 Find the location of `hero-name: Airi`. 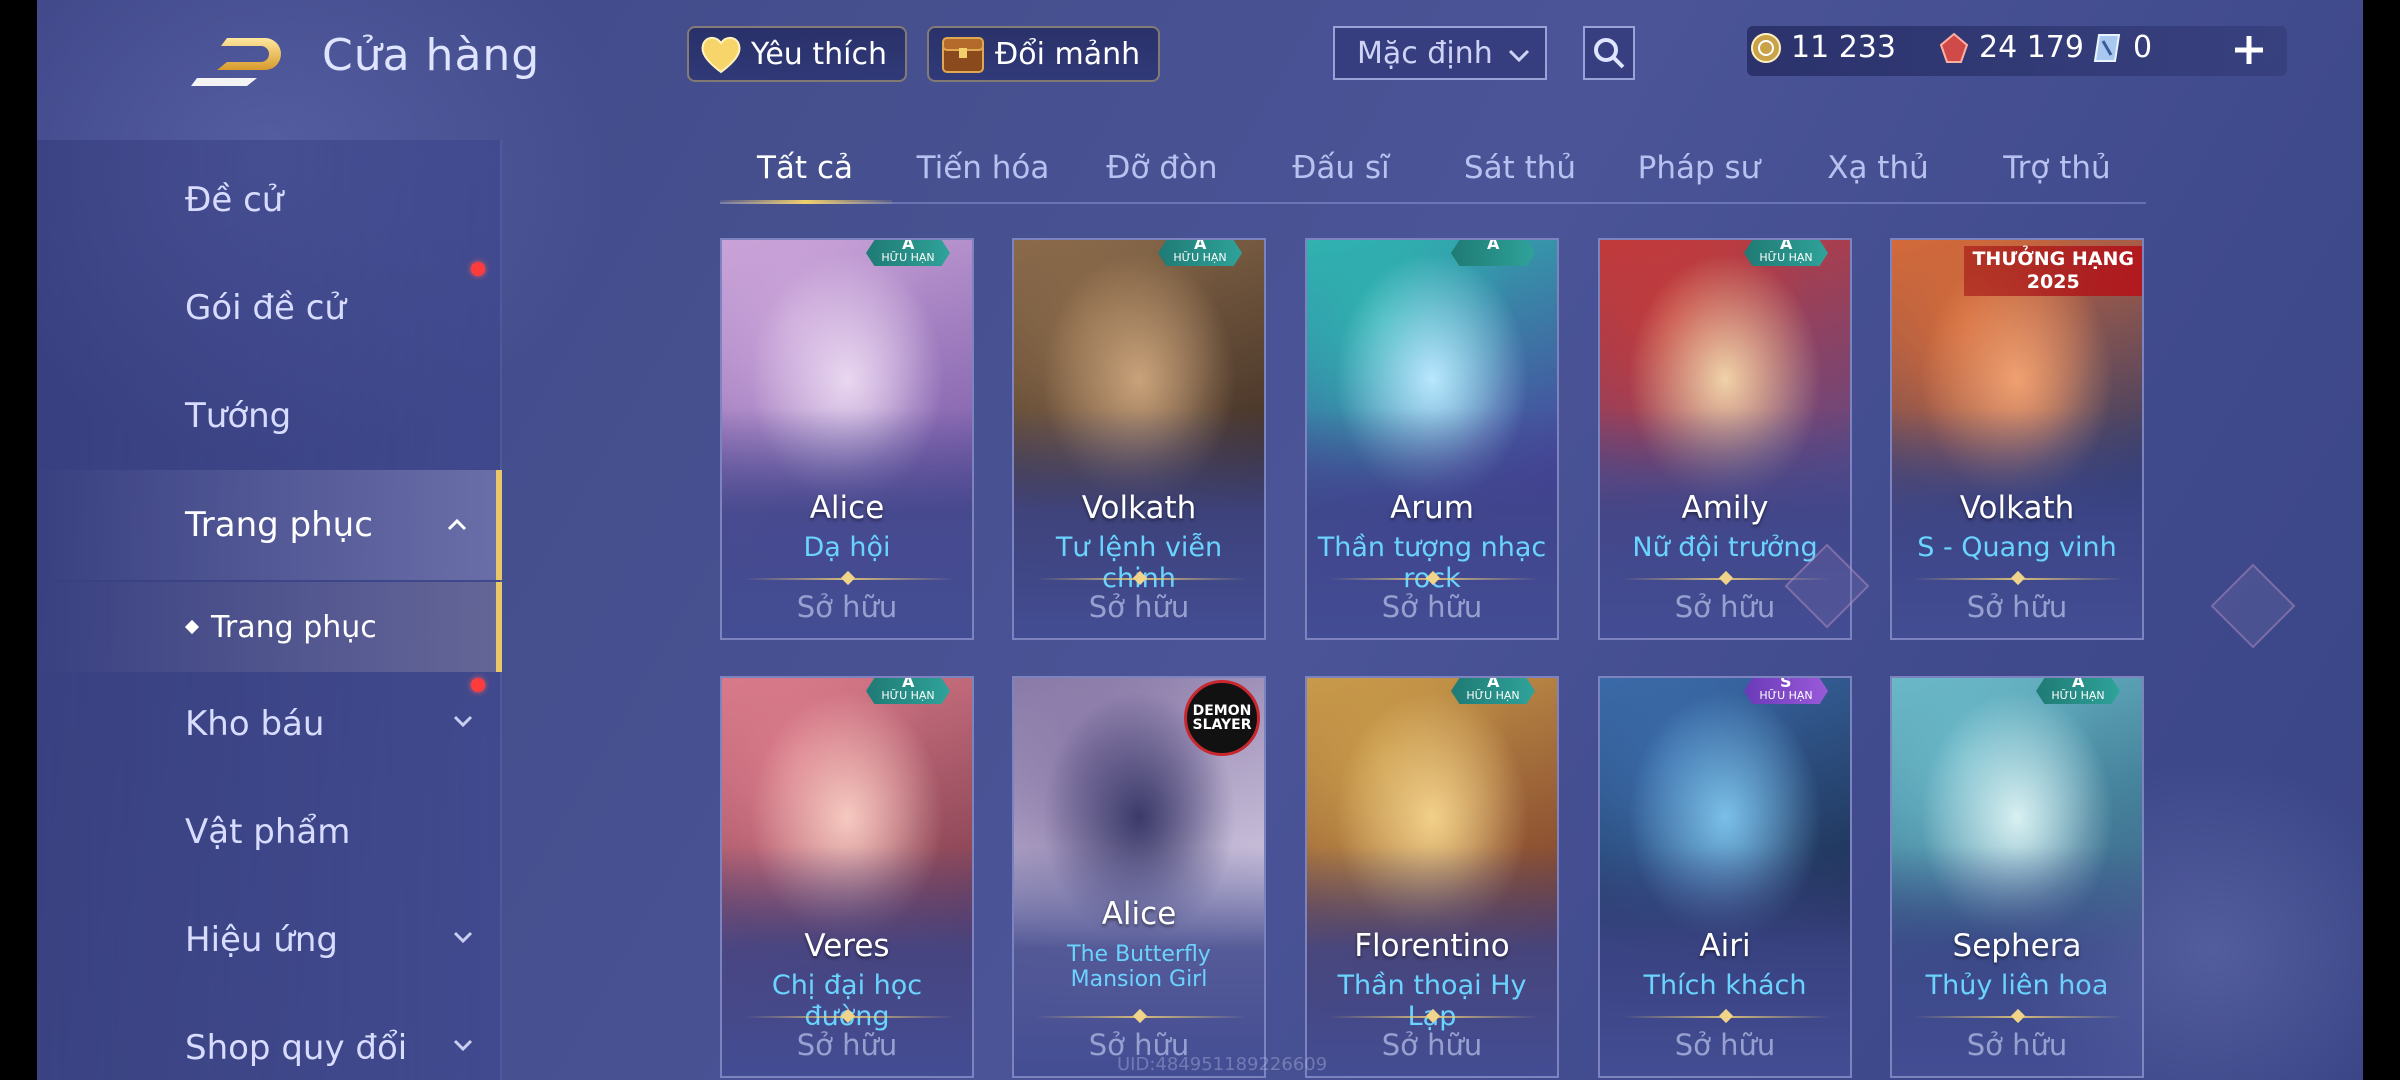

hero-name: Airi is located at coordinates (1725, 946).